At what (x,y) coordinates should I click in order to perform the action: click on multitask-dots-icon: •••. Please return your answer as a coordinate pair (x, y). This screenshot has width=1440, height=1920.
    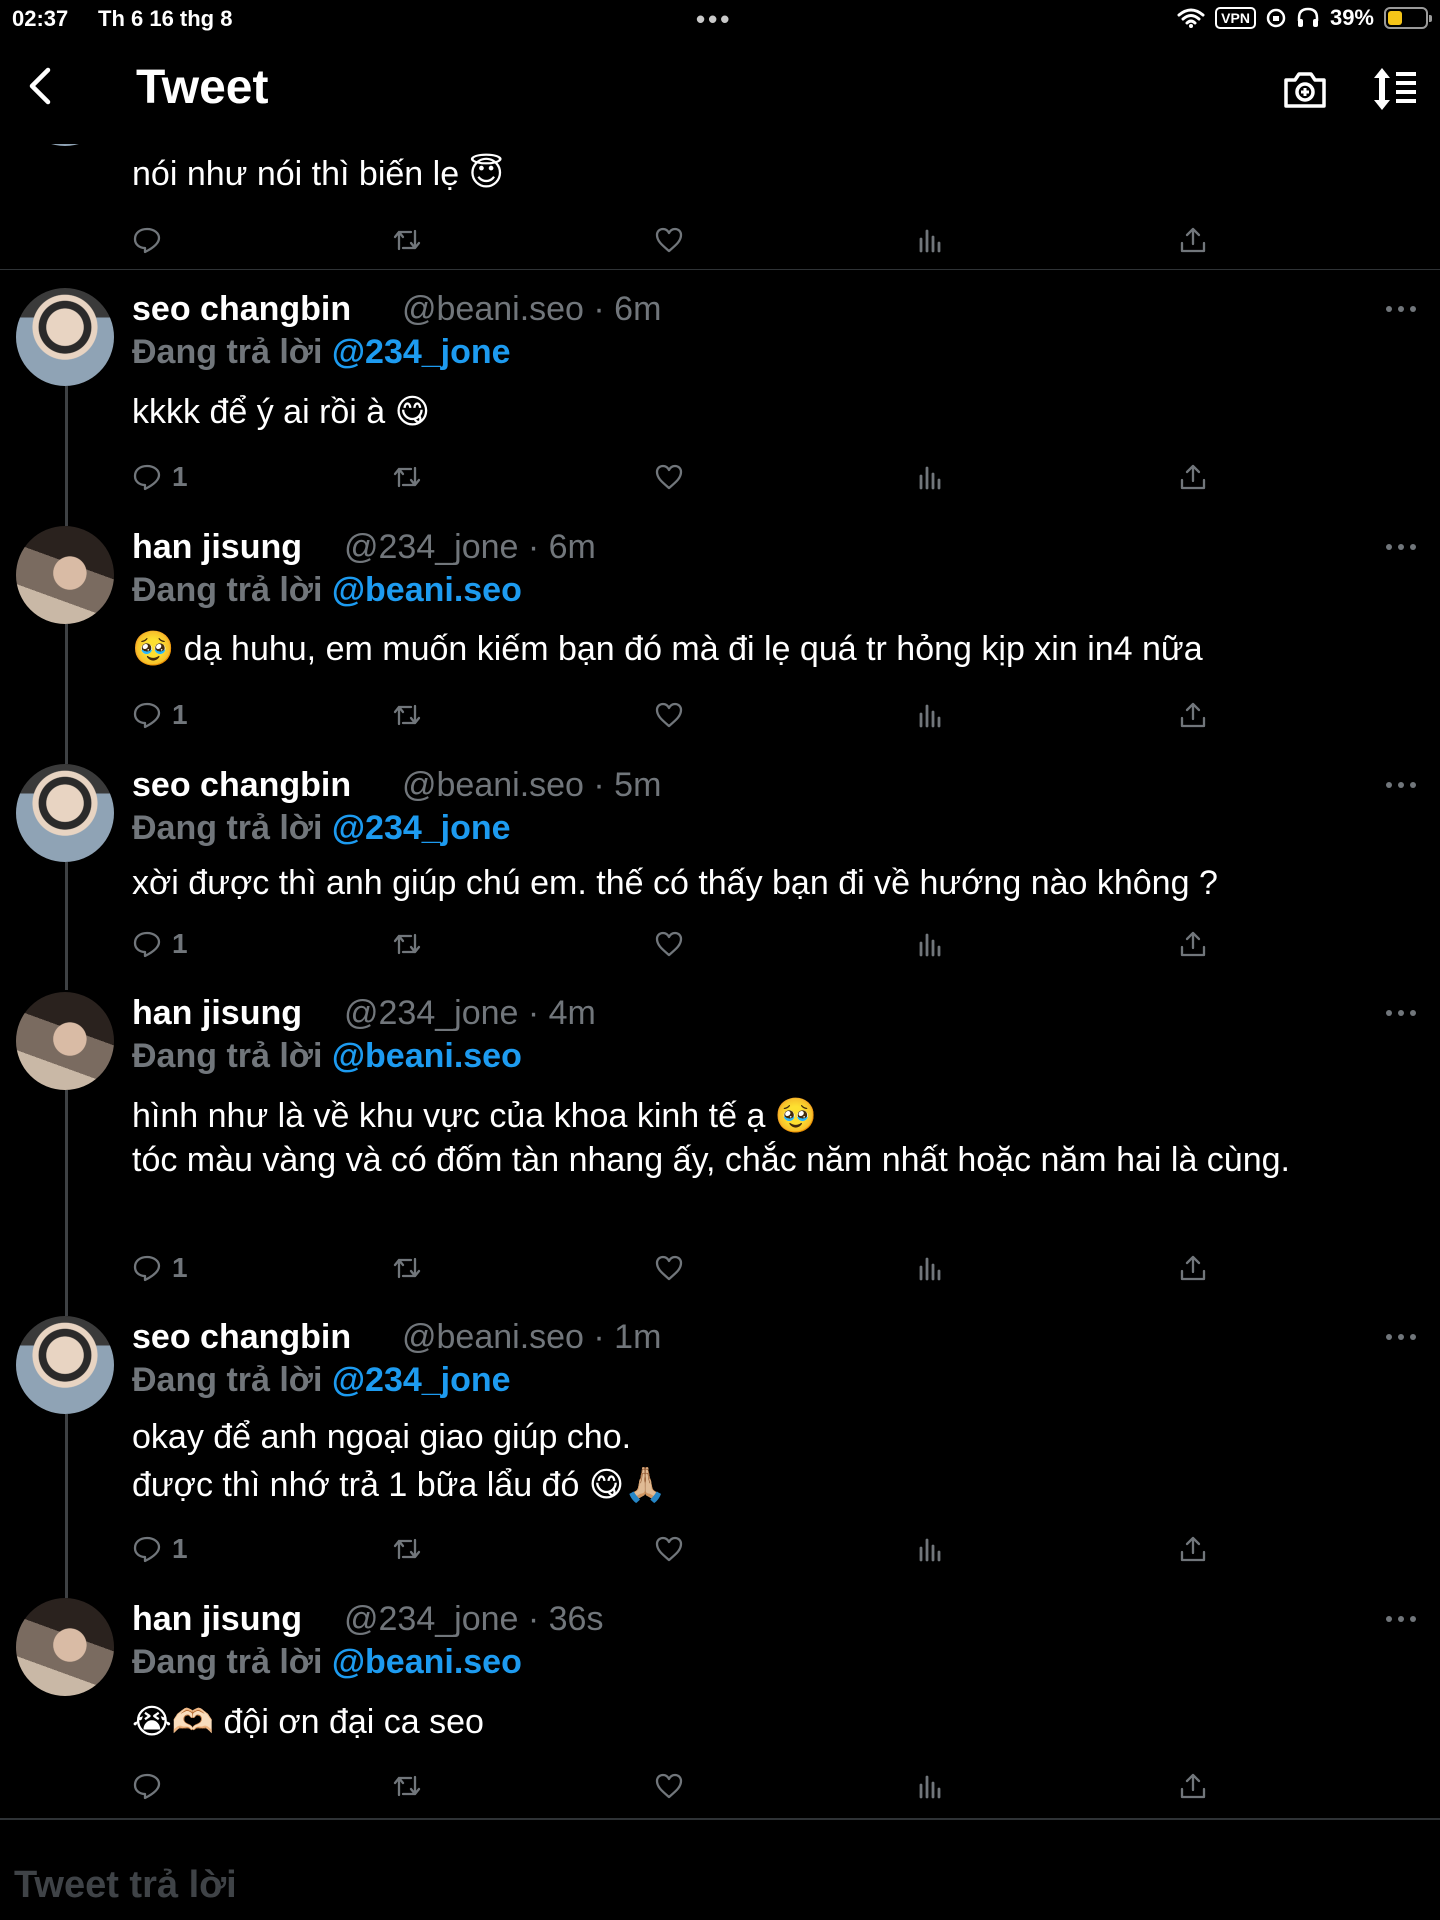
    Looking at the image, I should click on (714, 19).